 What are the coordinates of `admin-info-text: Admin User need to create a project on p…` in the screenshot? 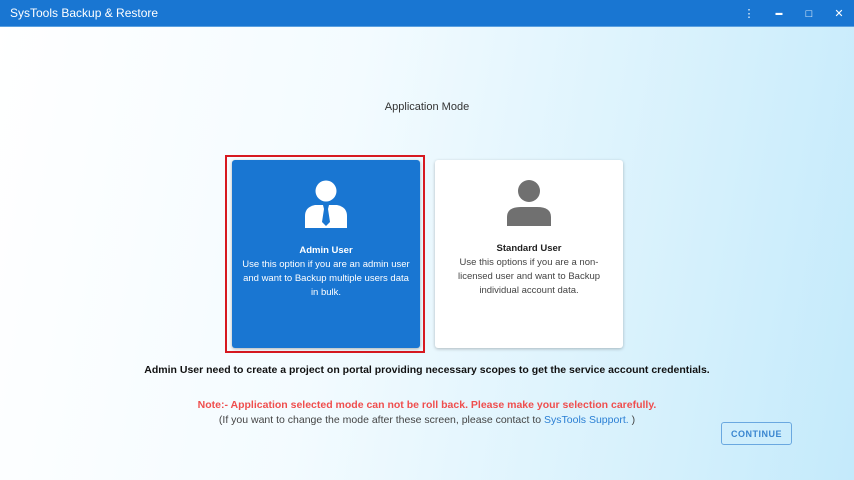 It's located at (427, 370).